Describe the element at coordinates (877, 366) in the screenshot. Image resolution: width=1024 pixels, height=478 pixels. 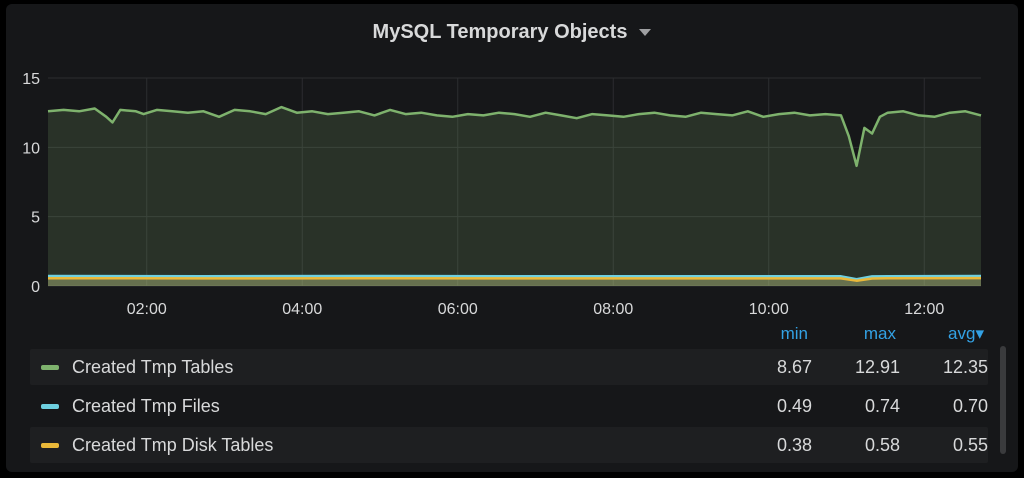
I see `legend-max-value: 12.91` at that location.